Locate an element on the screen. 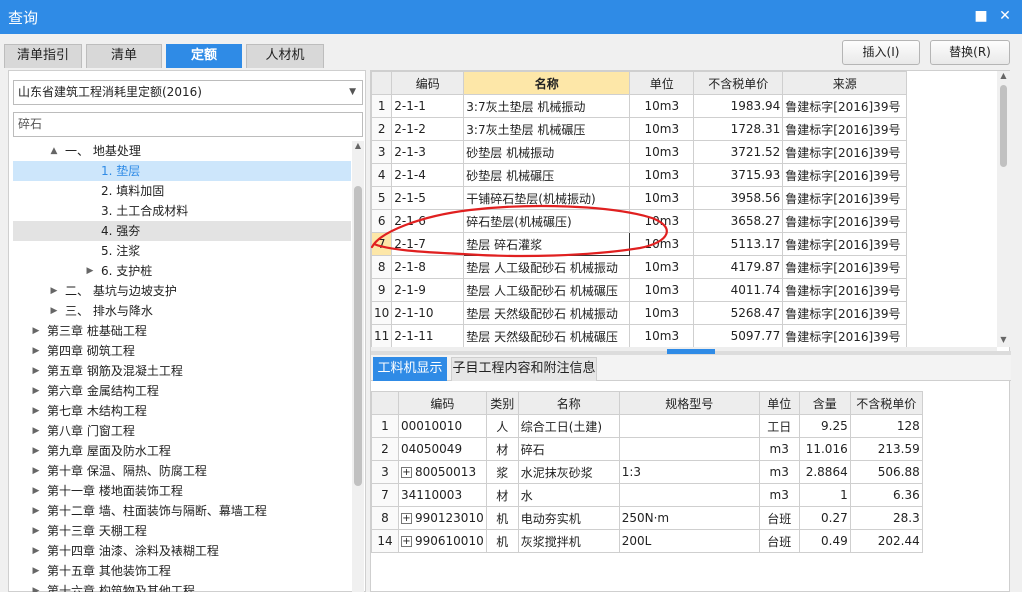  table-cell: 垫层 天然级配砂石 机械振动 is located at coordinates (547, 313).